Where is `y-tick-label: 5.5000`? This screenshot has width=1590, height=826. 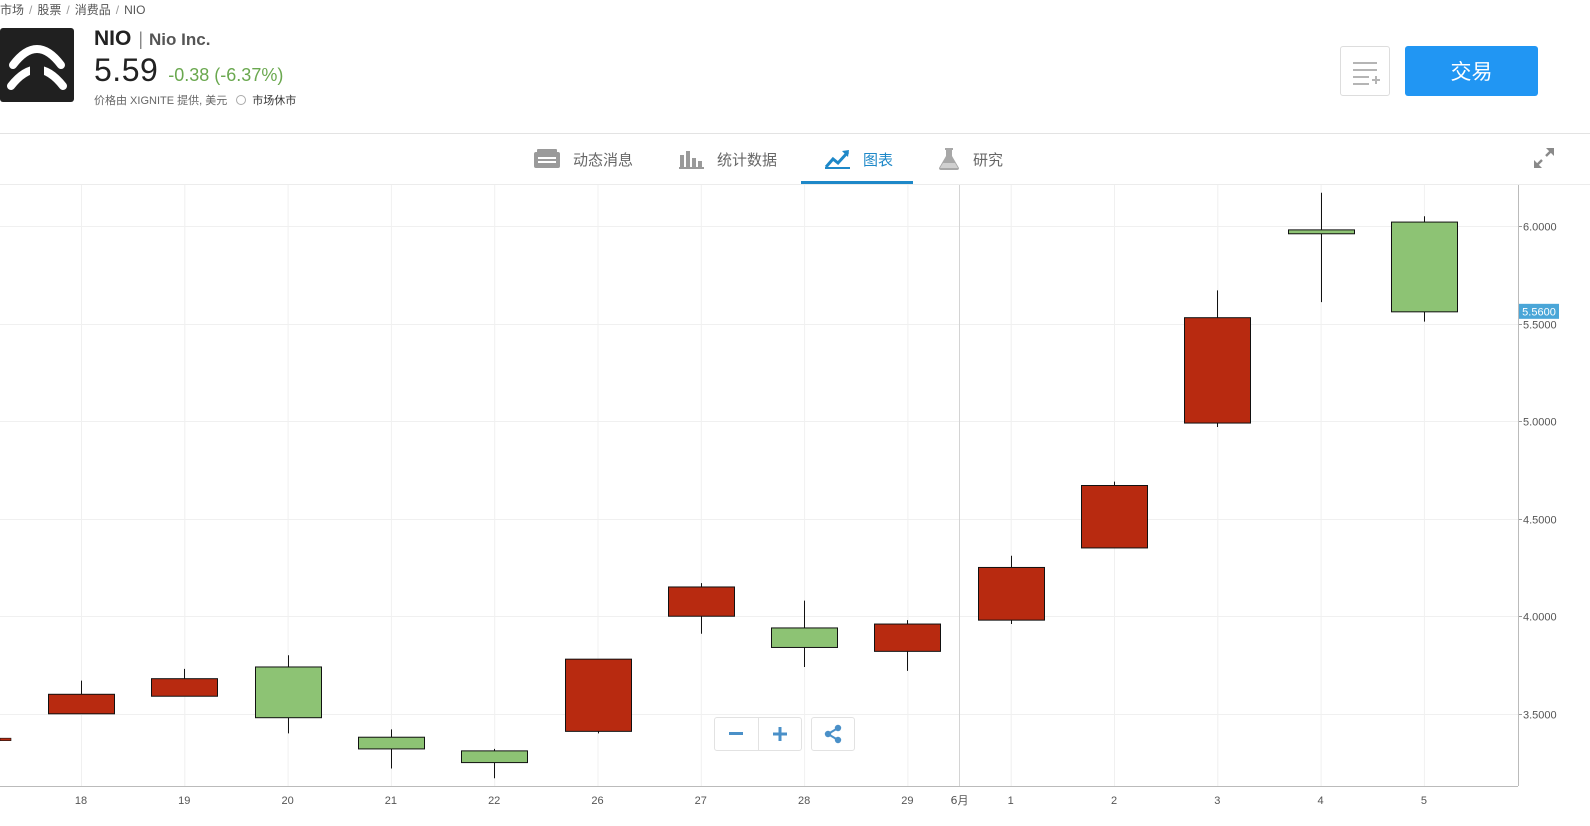 y-tick-label: 5.5000 is located at coordinates (1540, 326).